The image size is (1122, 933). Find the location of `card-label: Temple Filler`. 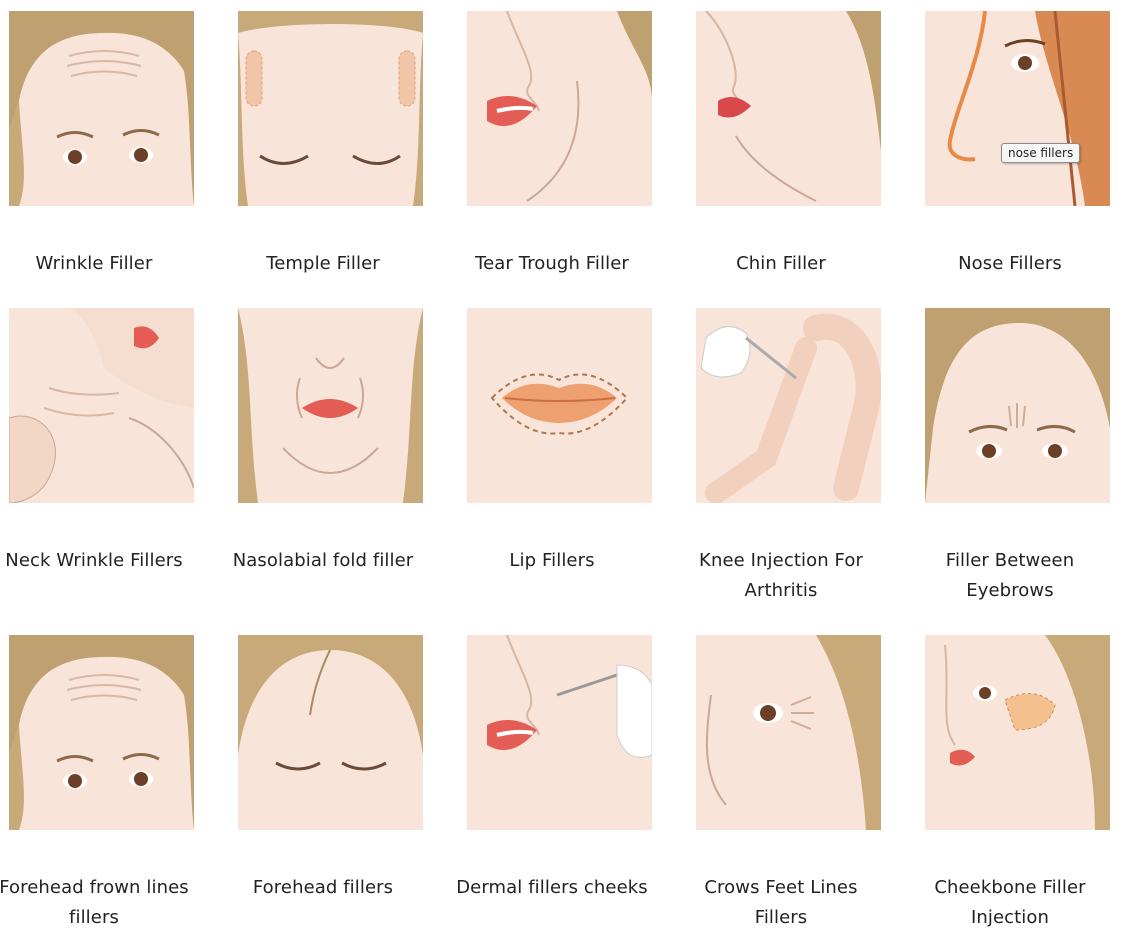

card-label: Temple Filler is located at coordinates (323, 263).